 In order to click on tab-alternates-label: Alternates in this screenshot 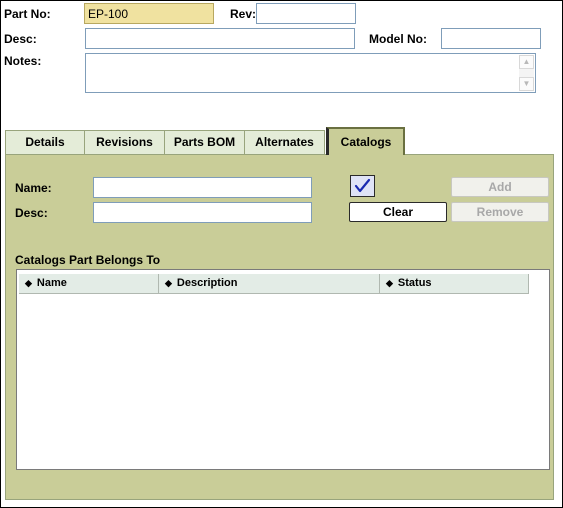, I will do `click(284, 142)`.